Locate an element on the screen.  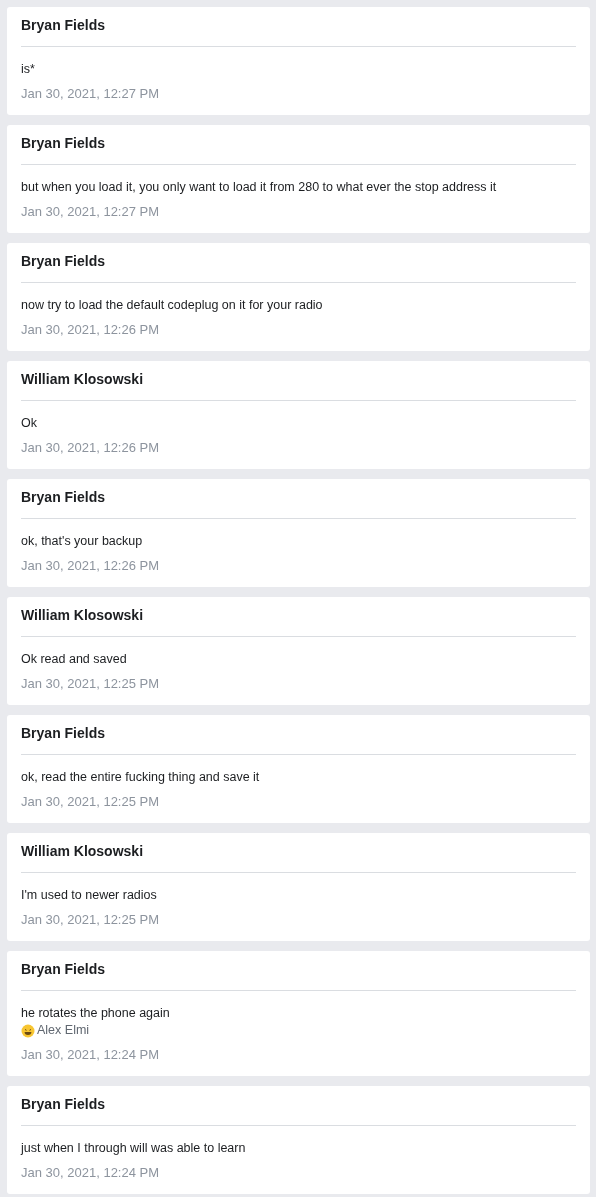
message-text: now try to load the default codeplug on it for your radio is located at coordinates (172, 305).